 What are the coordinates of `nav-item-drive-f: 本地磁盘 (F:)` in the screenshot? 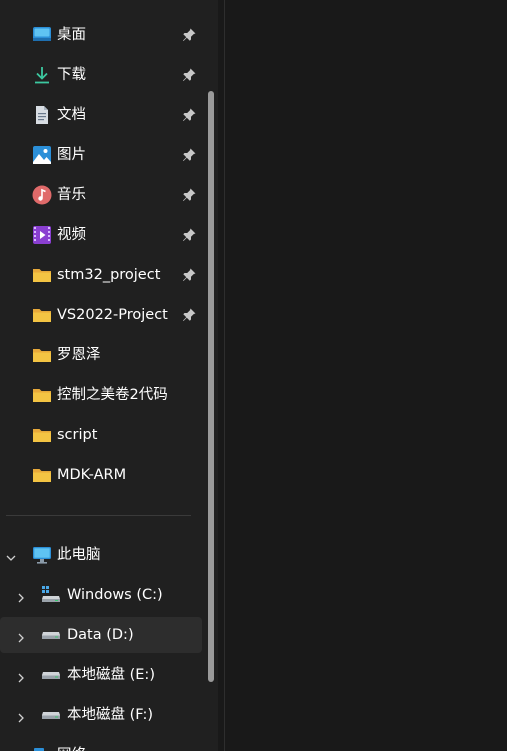 It's located at (101, 715).